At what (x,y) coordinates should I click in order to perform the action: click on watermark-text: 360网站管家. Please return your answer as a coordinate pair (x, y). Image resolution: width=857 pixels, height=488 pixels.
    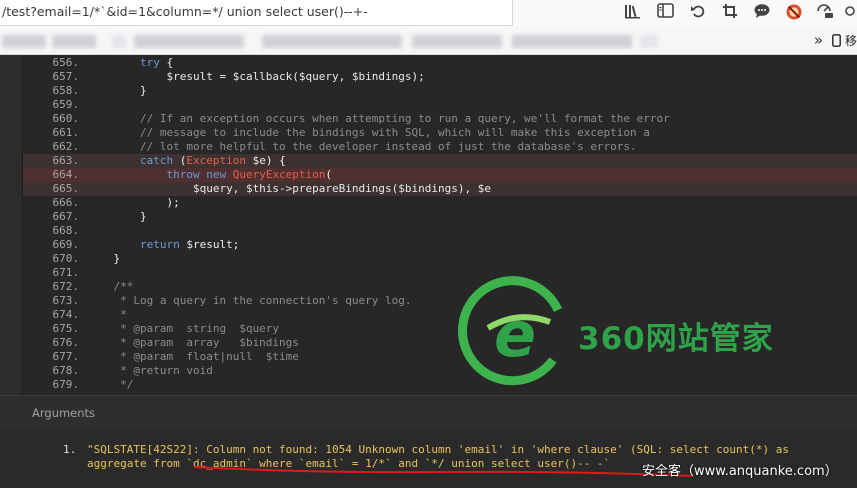
    Looking at the image, I should click on (676, 339).